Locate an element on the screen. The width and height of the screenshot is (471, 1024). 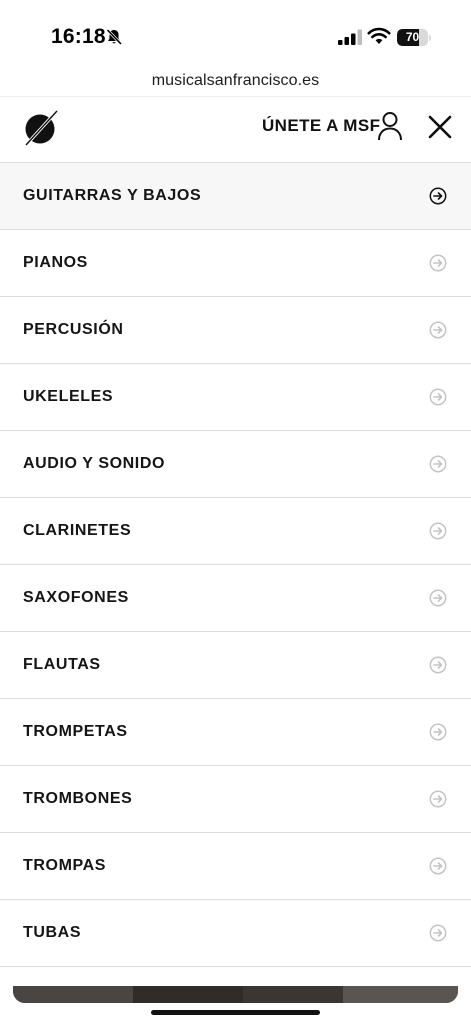
menu-item: GUITARRAS Y BAJOS is located at coordinates (235, 196).